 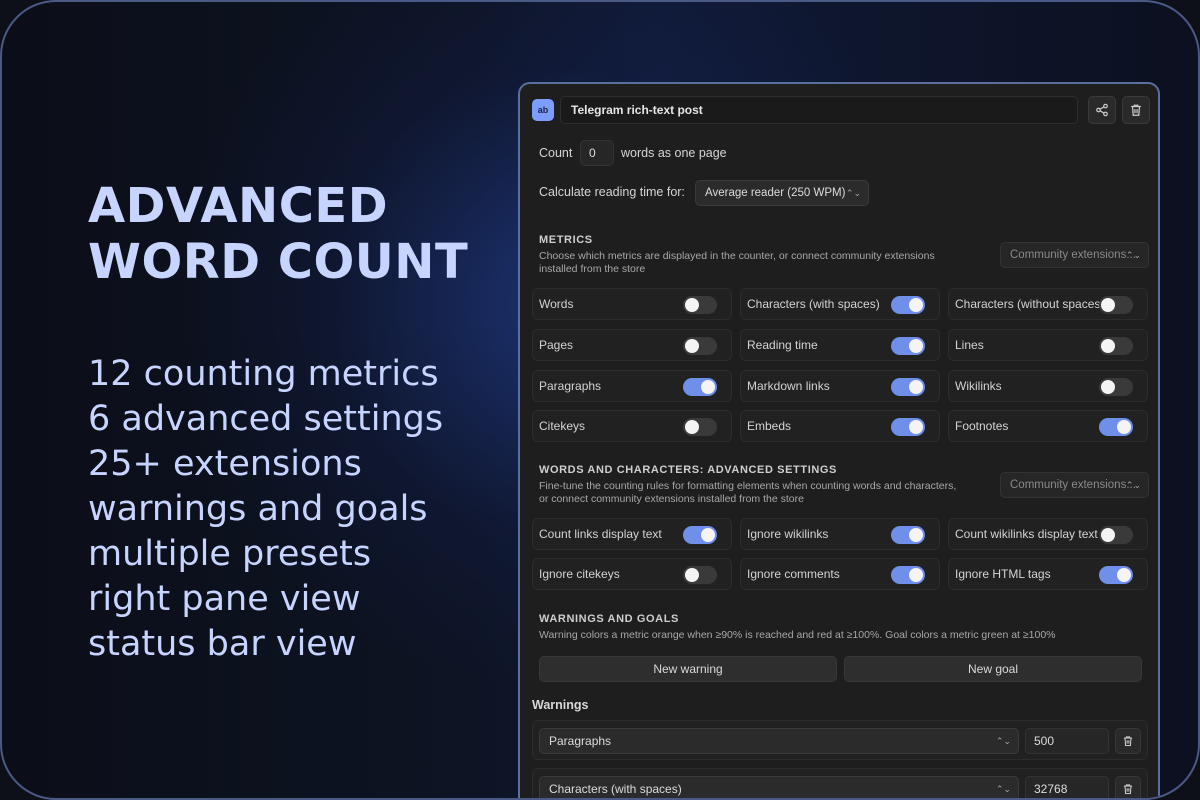 I want to click on hero-title: ADVANCED WORD COUNT, so click(x=298, y=234).